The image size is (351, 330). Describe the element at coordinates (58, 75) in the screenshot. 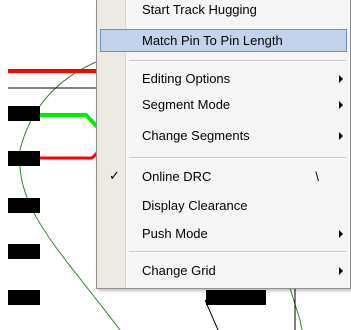

I see `red-trace-top` at that location.